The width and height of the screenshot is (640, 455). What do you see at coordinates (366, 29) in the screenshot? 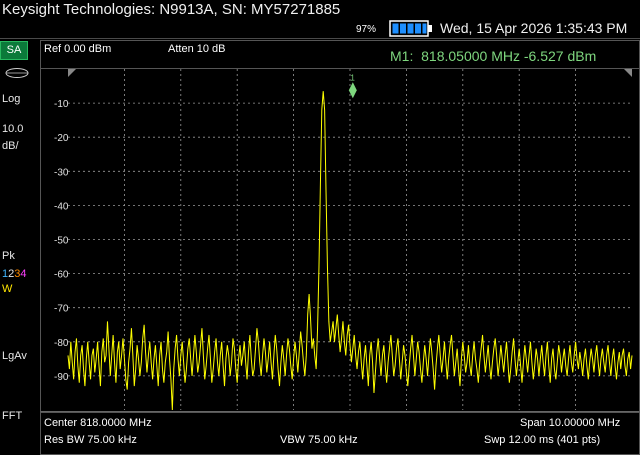
I see `battery-percentage: 97%` at bounding box center [366, 29].